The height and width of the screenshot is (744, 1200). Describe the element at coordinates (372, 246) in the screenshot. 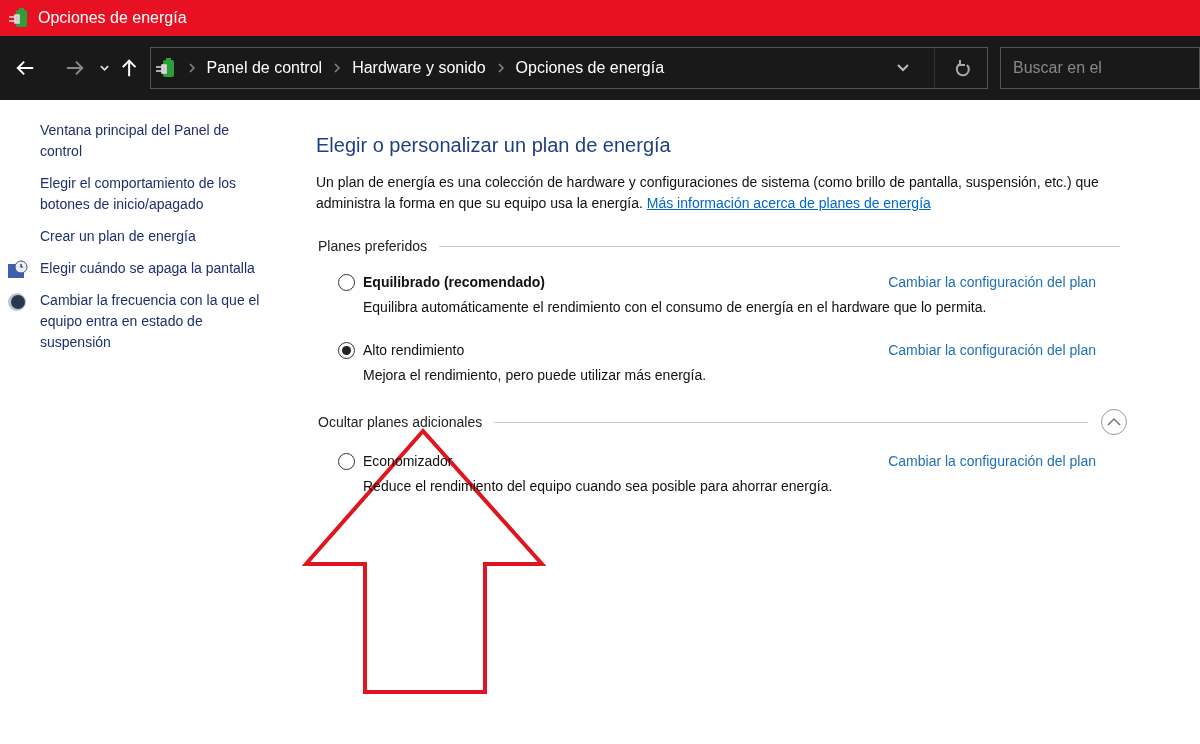

I see `group-heading: Planes preferidos` at that location.